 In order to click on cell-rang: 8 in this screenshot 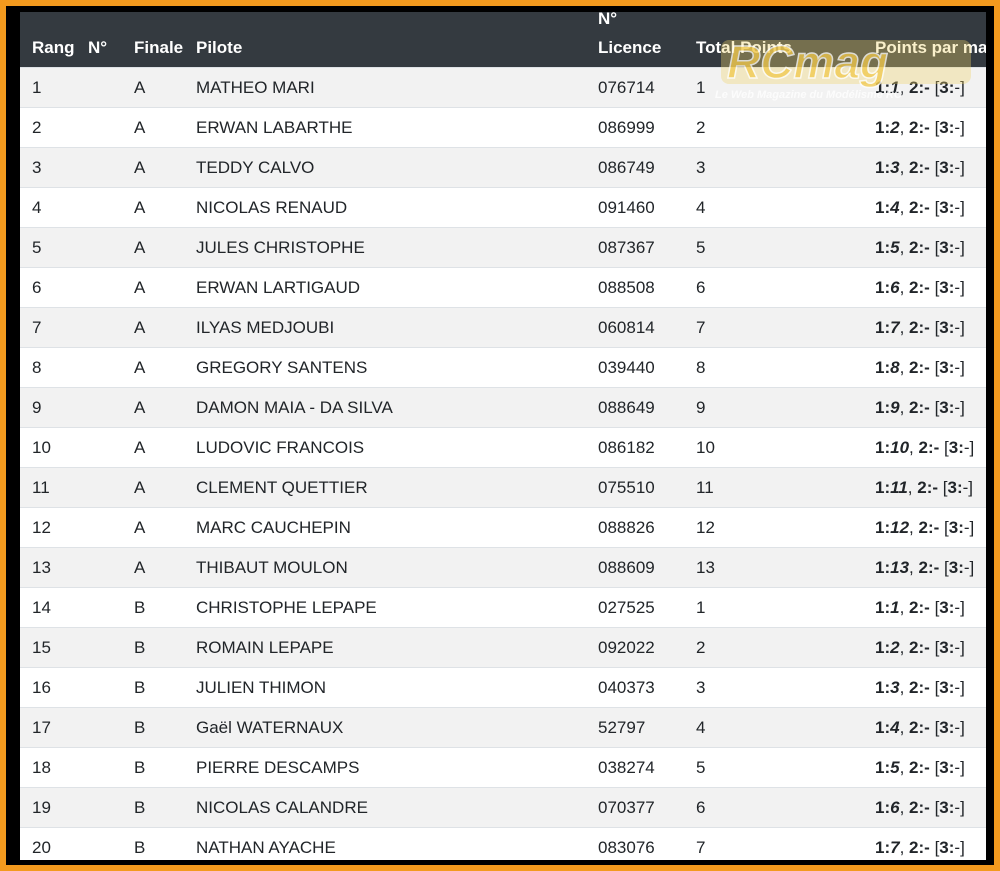, I will do `click(37, 367)`.